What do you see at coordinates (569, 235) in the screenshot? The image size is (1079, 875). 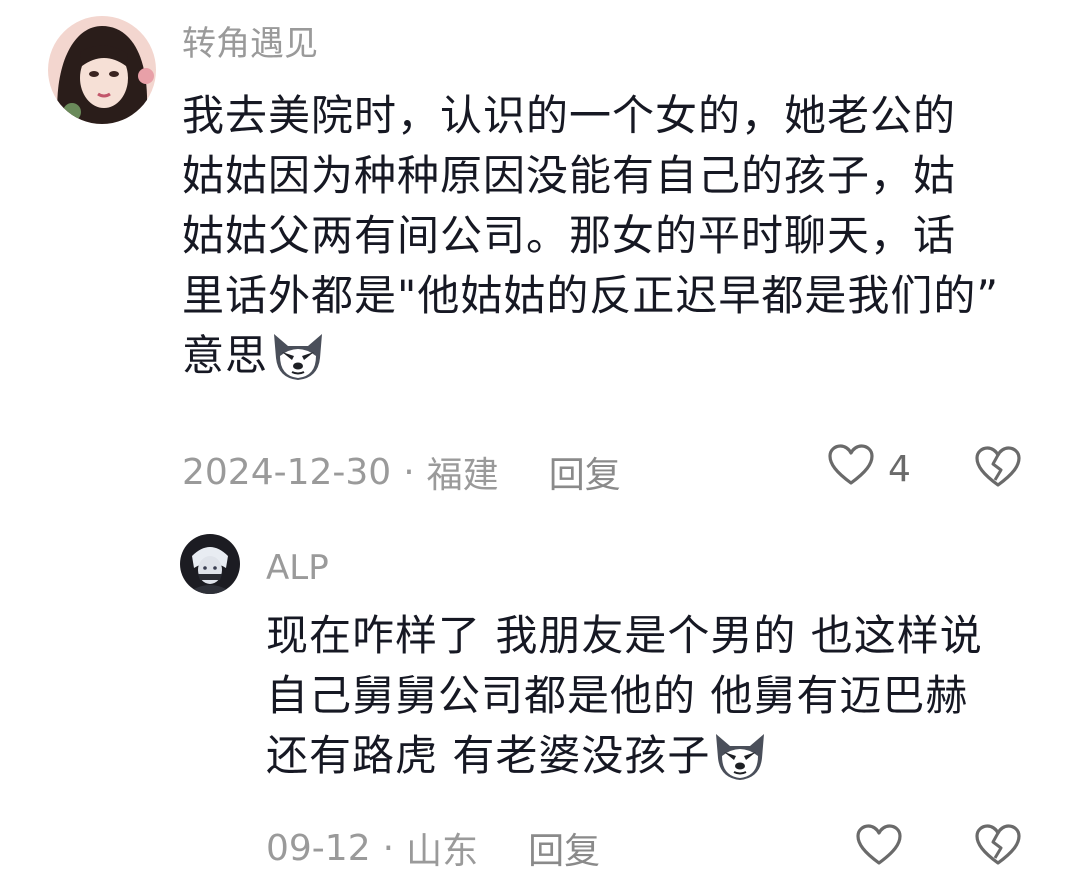 I see `comment-text-line: 姑姑父两有间公司。那女的平时聊天，话` at bounding box center [569, 235].